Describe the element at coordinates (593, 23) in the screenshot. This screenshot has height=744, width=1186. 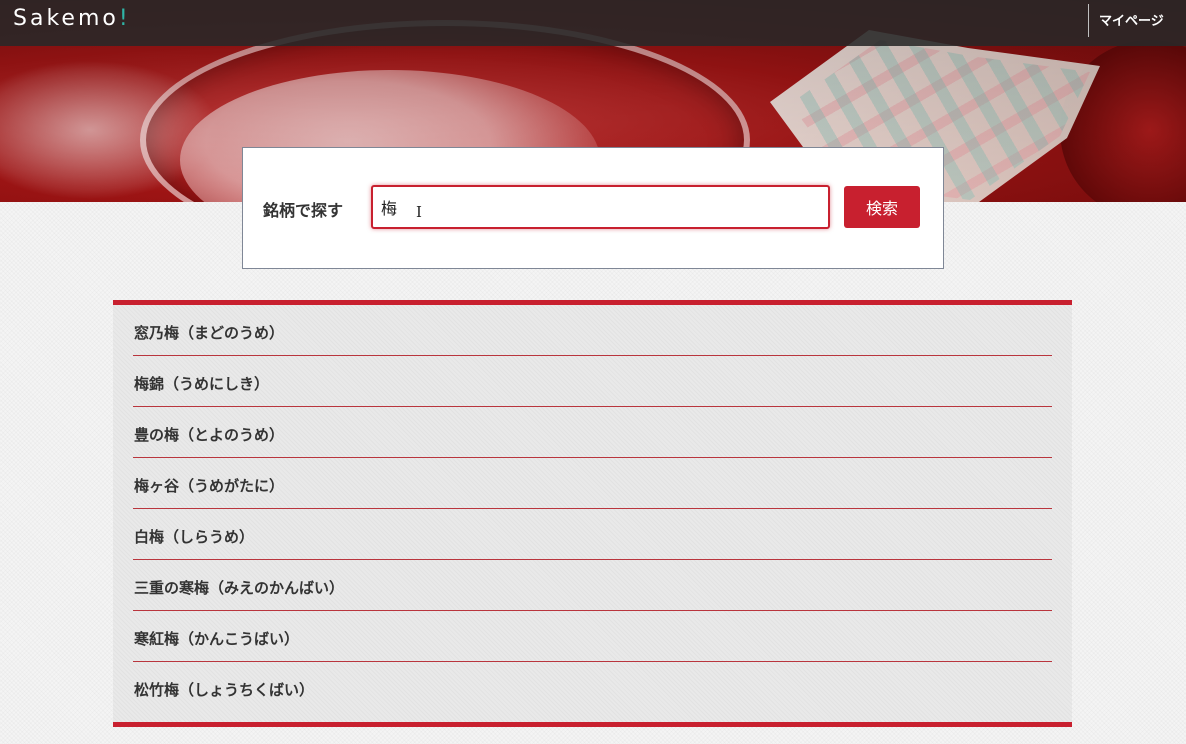
I see `top-header: Sakemo! マイページ` at that location.